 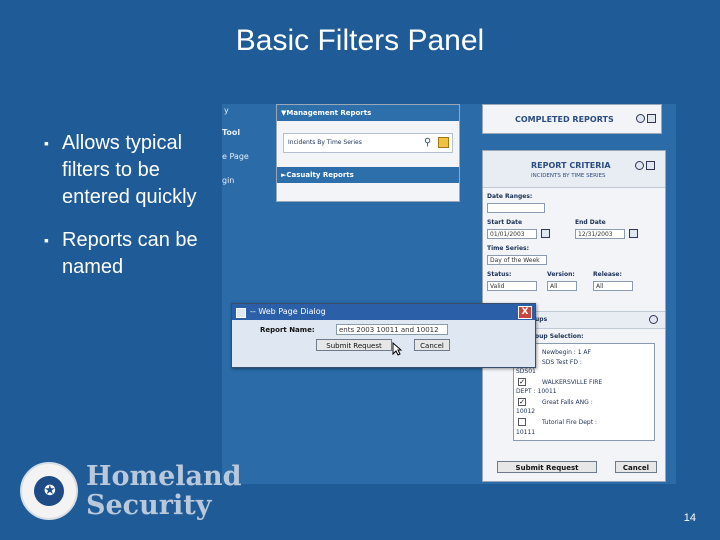 I want to click on homeland-security-logo: ✪ Homeland Security, so click(x=131, y=495).